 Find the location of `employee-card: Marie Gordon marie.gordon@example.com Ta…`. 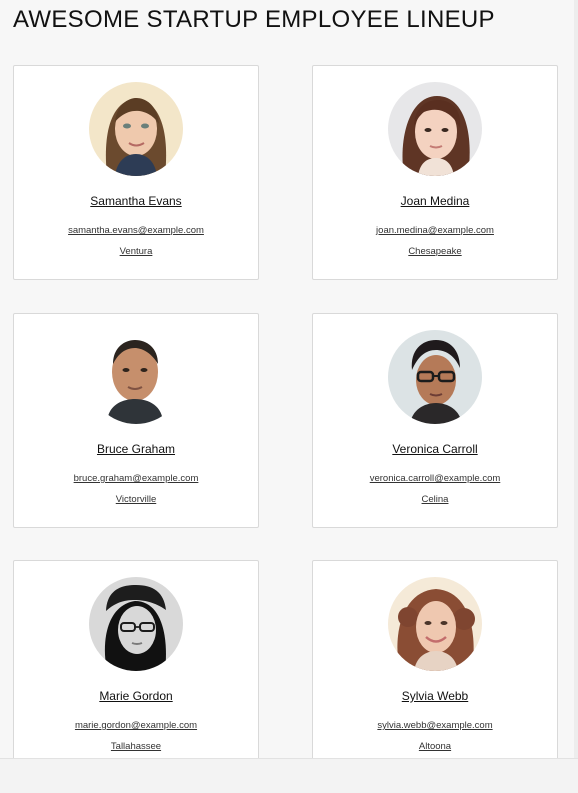

employee-card: Marie Gordon marie.gordon@example.com Ta… is located at coordinates (136, 667).